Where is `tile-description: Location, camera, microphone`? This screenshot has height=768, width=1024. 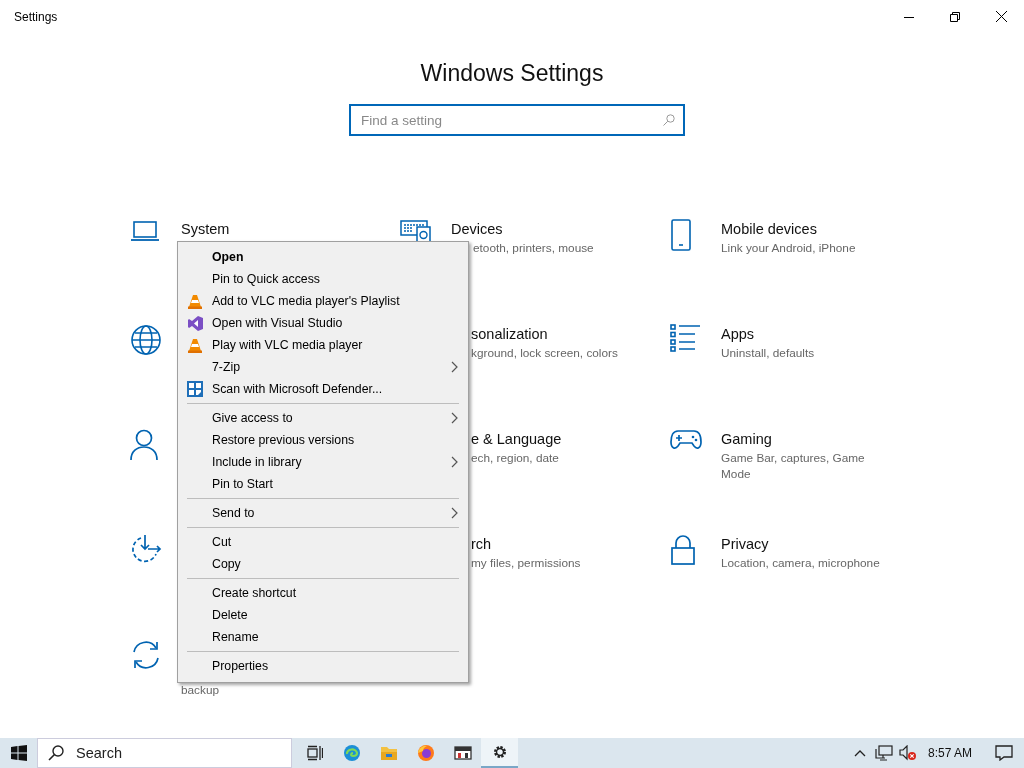 tile-description: Location, camera, microphone is located at coordinates (801, 564).